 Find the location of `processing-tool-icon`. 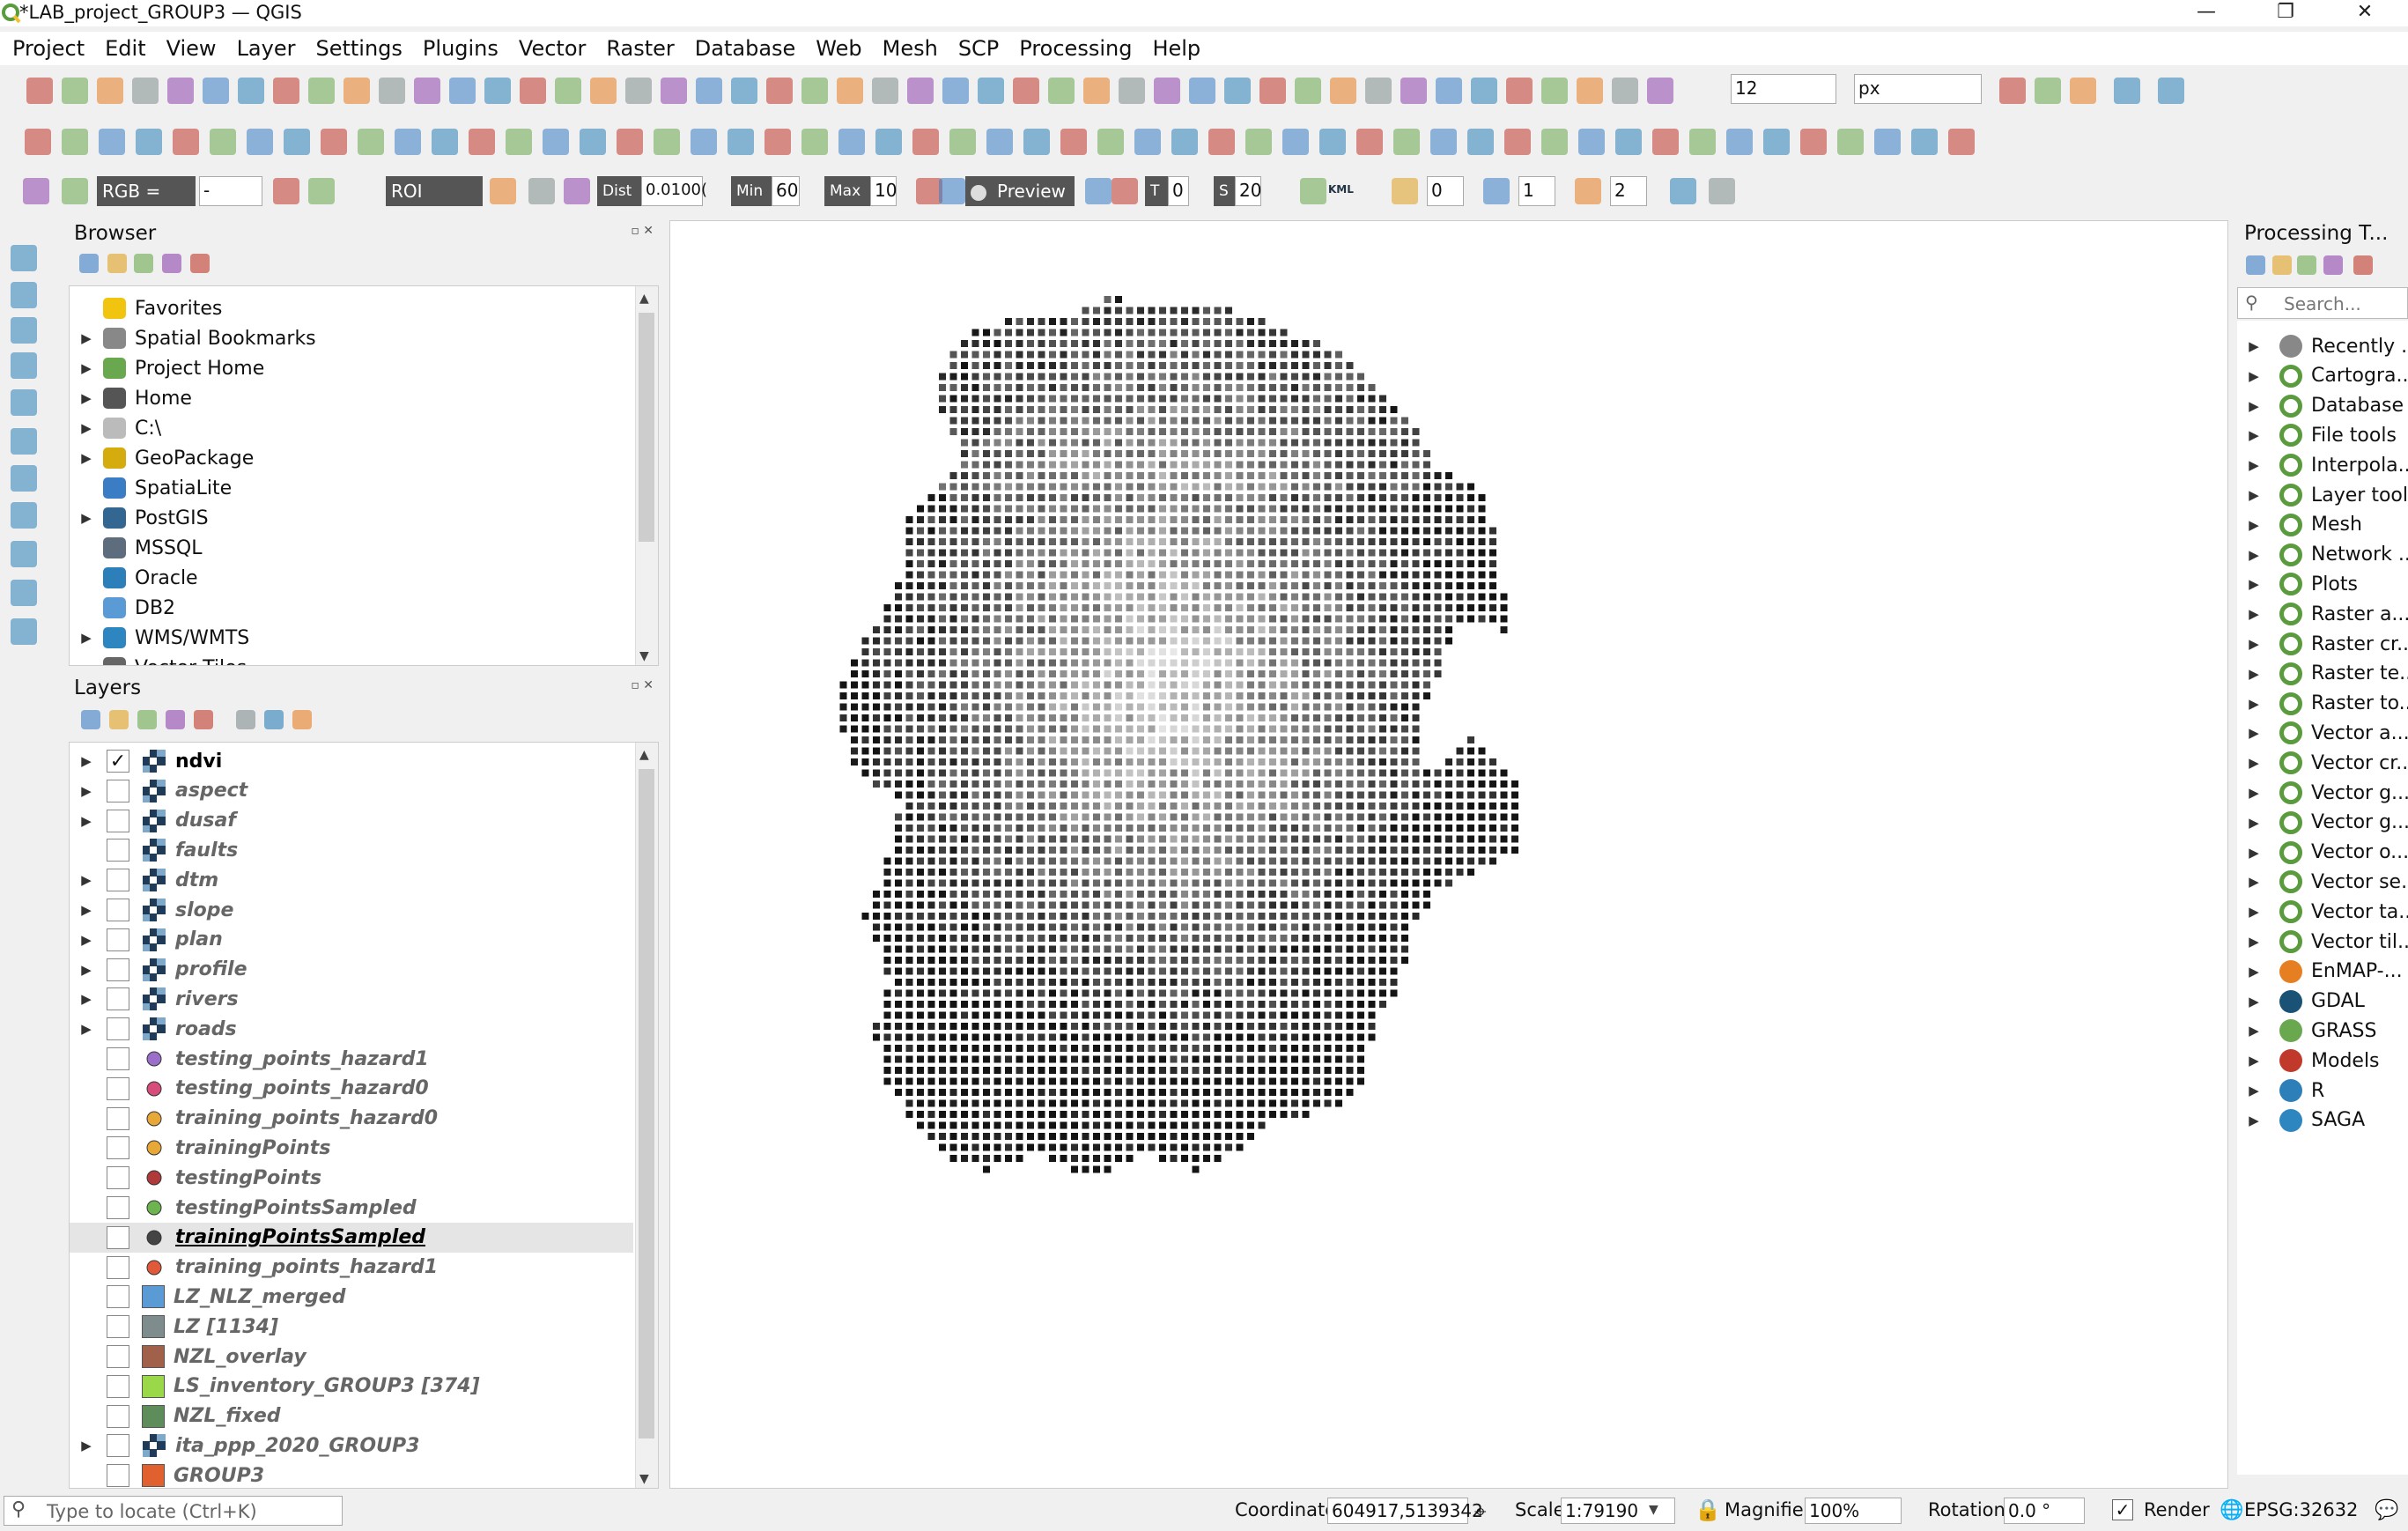

processing-tool-icon is located at coordinates (2306, 265).